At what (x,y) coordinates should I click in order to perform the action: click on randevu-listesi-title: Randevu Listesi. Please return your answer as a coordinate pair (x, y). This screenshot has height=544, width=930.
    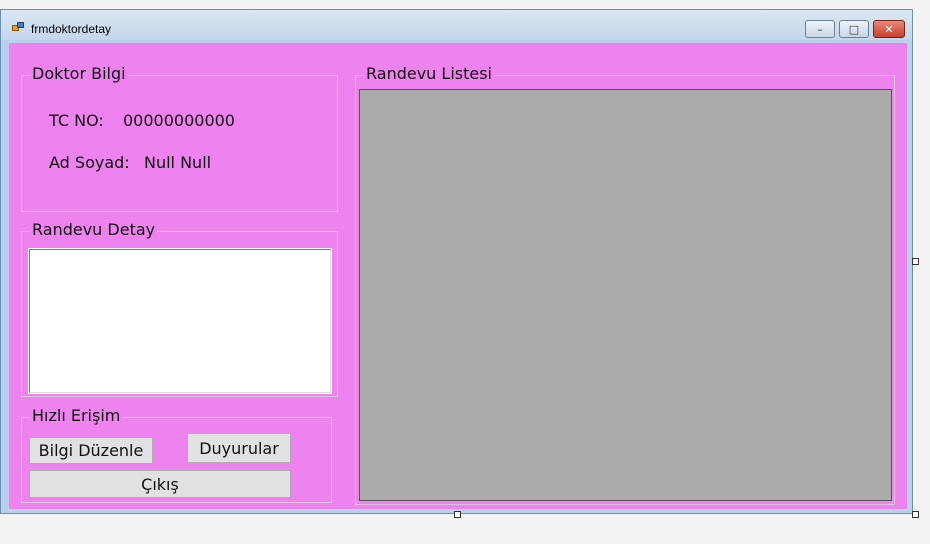
    Looking at the image, I should click on (429, 73).